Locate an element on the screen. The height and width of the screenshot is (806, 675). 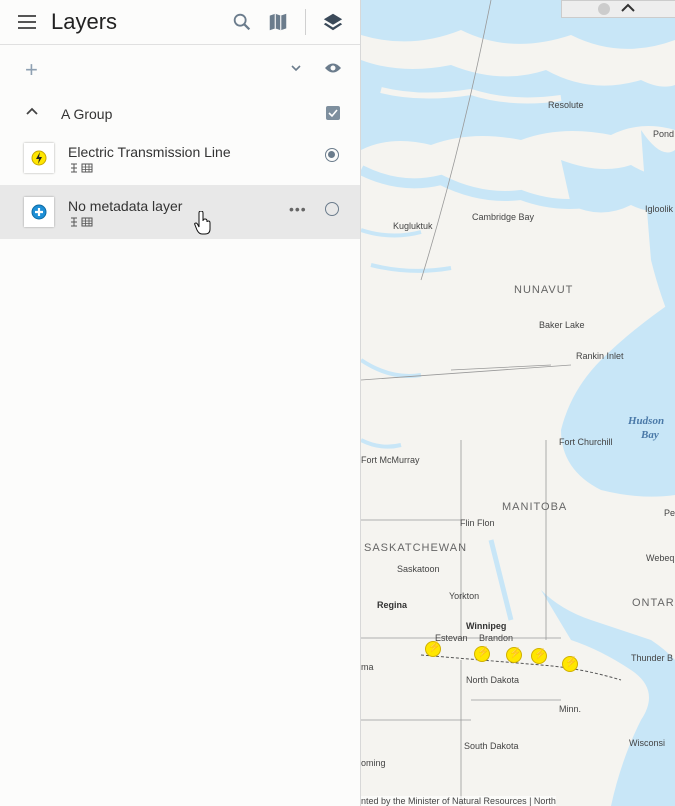
map-label: Thunder B is located at coordinates (652, 658).